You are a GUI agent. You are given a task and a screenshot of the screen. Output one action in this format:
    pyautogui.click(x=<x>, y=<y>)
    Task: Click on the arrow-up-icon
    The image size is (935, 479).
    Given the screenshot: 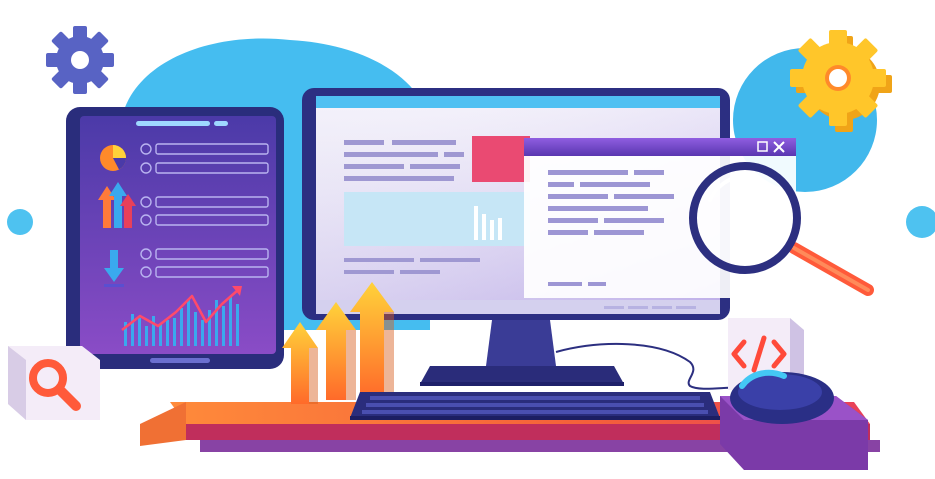 What is the action you would take?
    pyautogui.click(x=300, y=363)
    